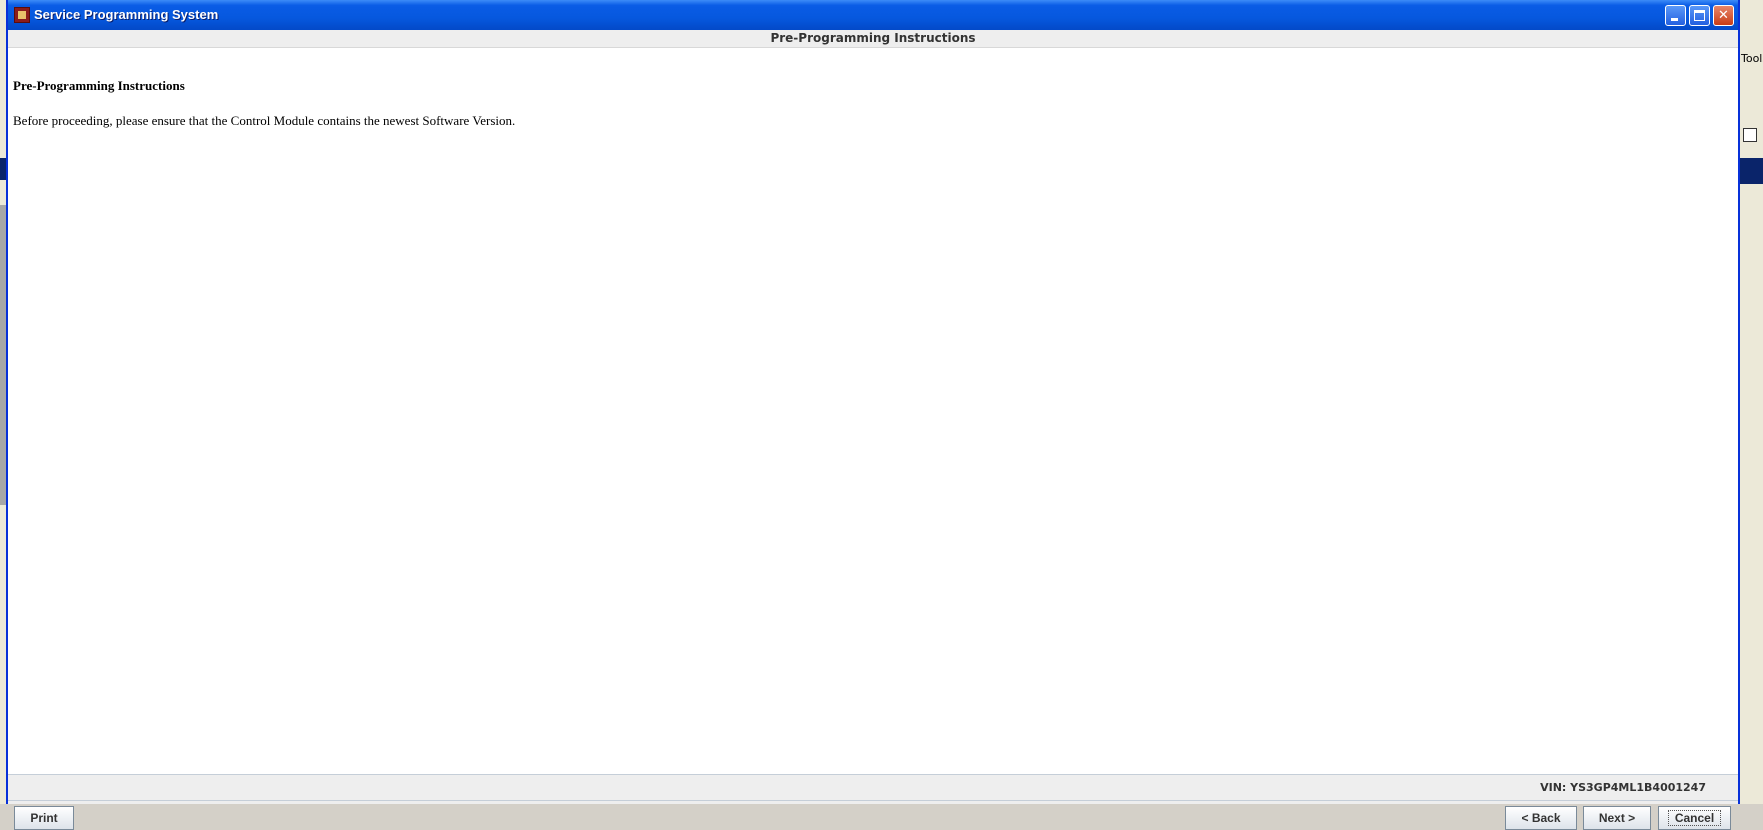 The image size is (1763, 830). I want to click on background-toolbar-icon, so click(1750, 135).